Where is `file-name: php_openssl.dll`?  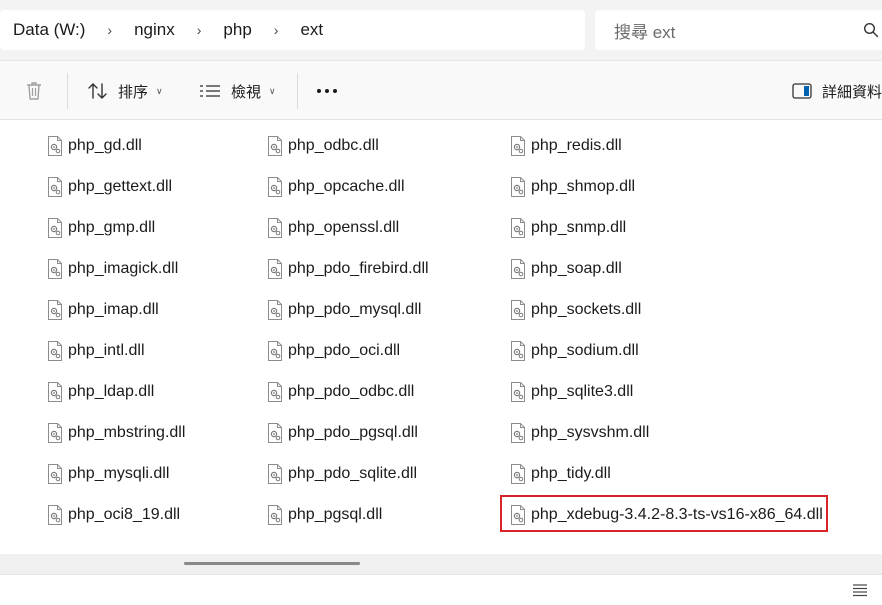
file-name: php_openssl.dll is located at coordinates (344, 227).